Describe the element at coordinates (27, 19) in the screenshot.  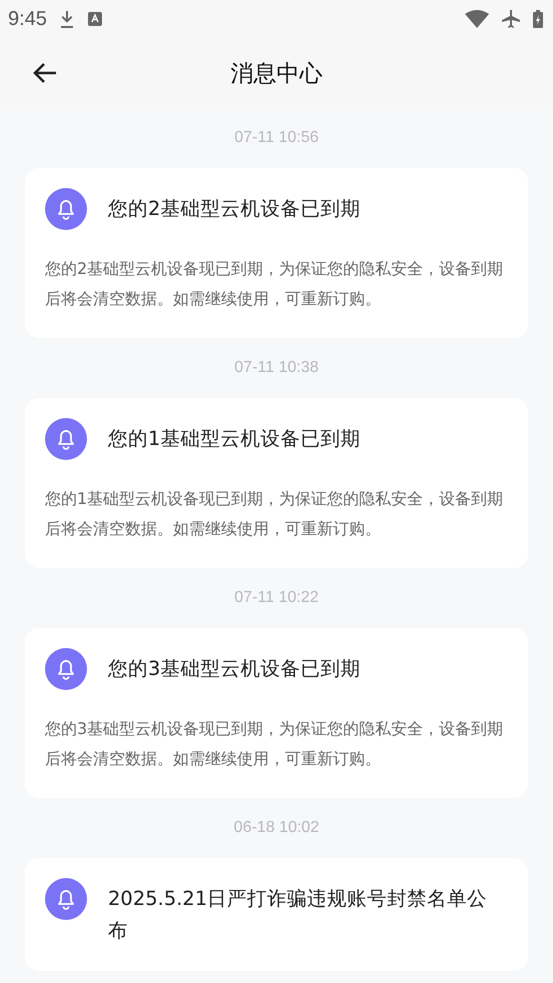
I see `status-time: 9:45` at that location.